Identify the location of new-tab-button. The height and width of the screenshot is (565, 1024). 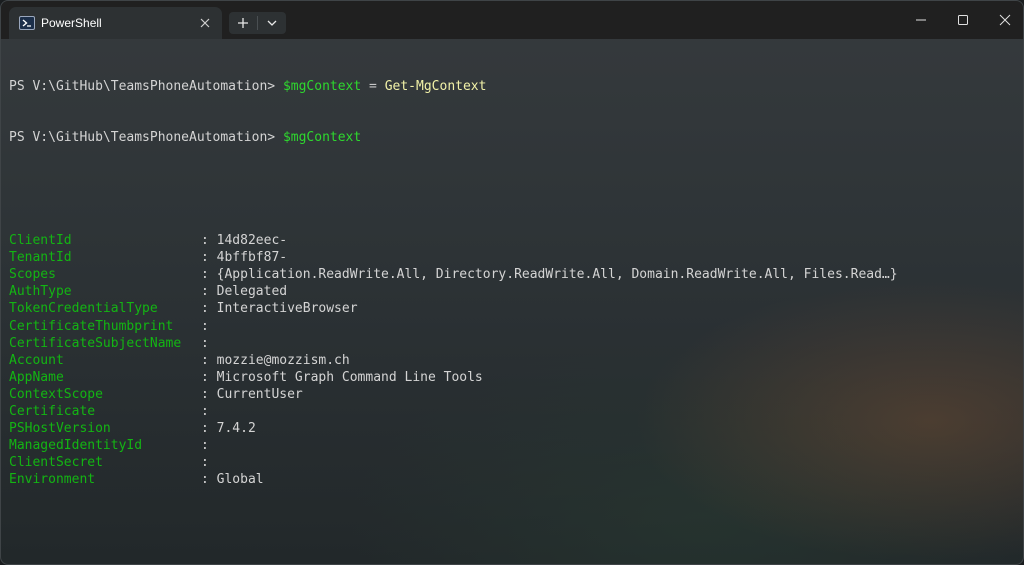
(243, 23).